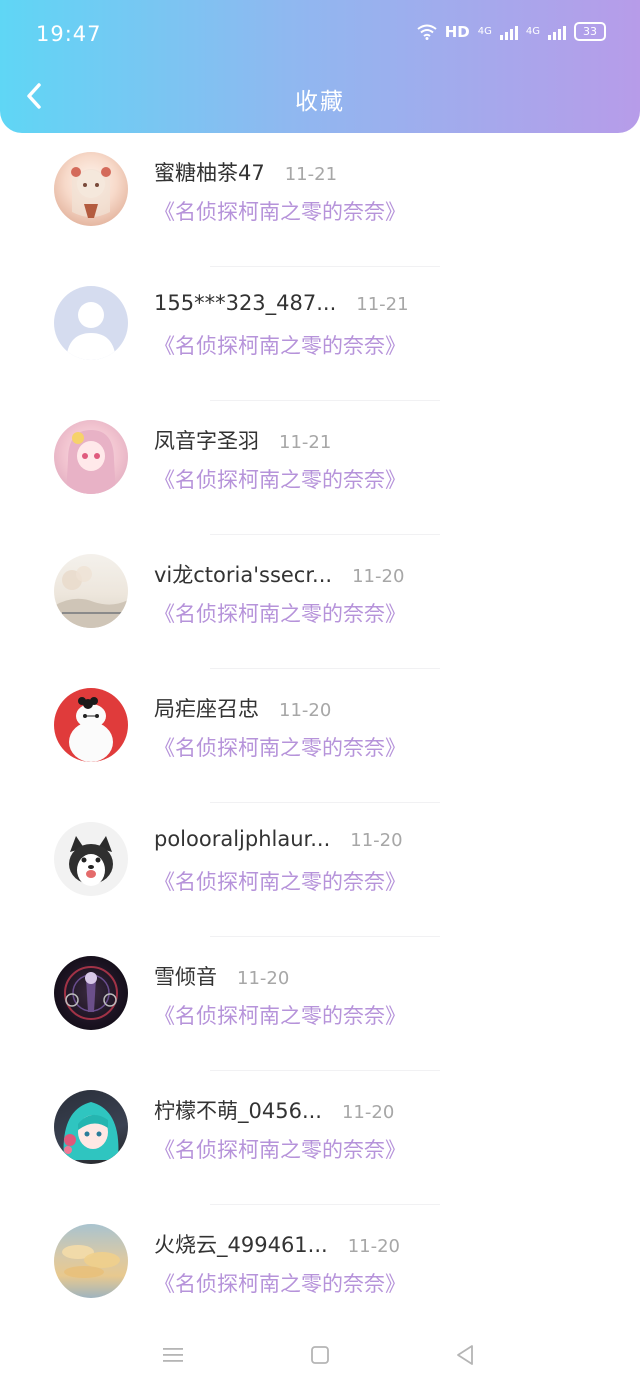  I want to click on signal-1-icon, so click(508, 32).